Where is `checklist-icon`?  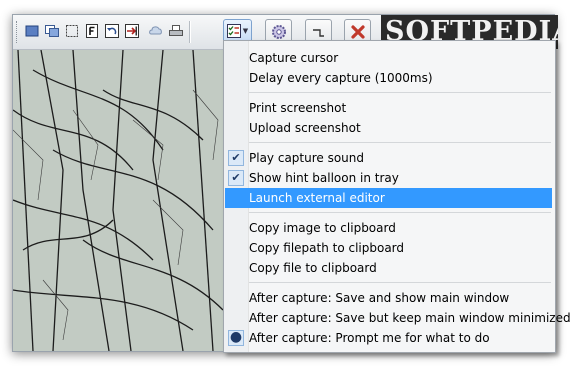
checklist-icon is located at coordinates (233, 31).